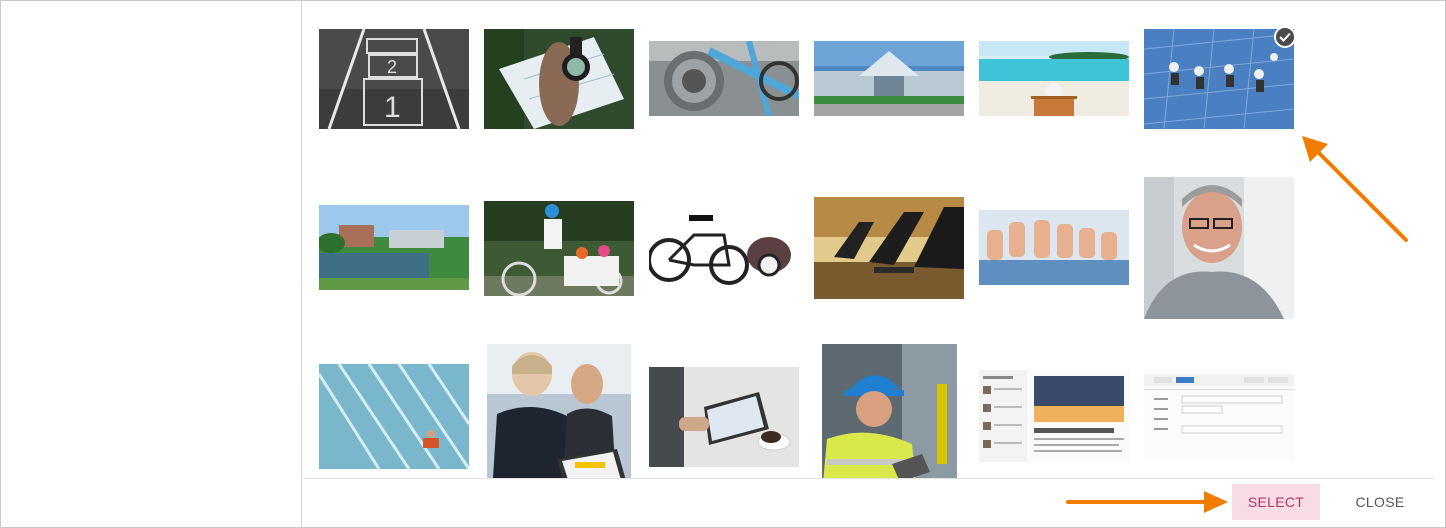 The height and width of the screenshot is (528, 1446). What do you see at coordinates (889, 78) in the screenshot?
I see `glass-building-image` at bounding box center [889, 78].